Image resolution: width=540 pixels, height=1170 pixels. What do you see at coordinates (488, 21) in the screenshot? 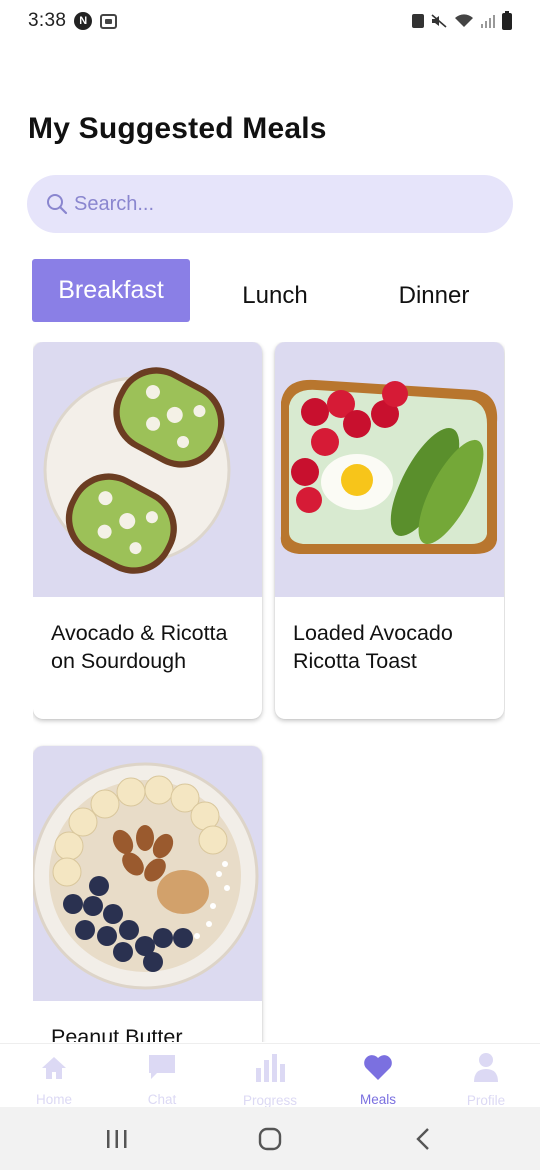
I see `signal-icon` at bounding box center [488, 21].